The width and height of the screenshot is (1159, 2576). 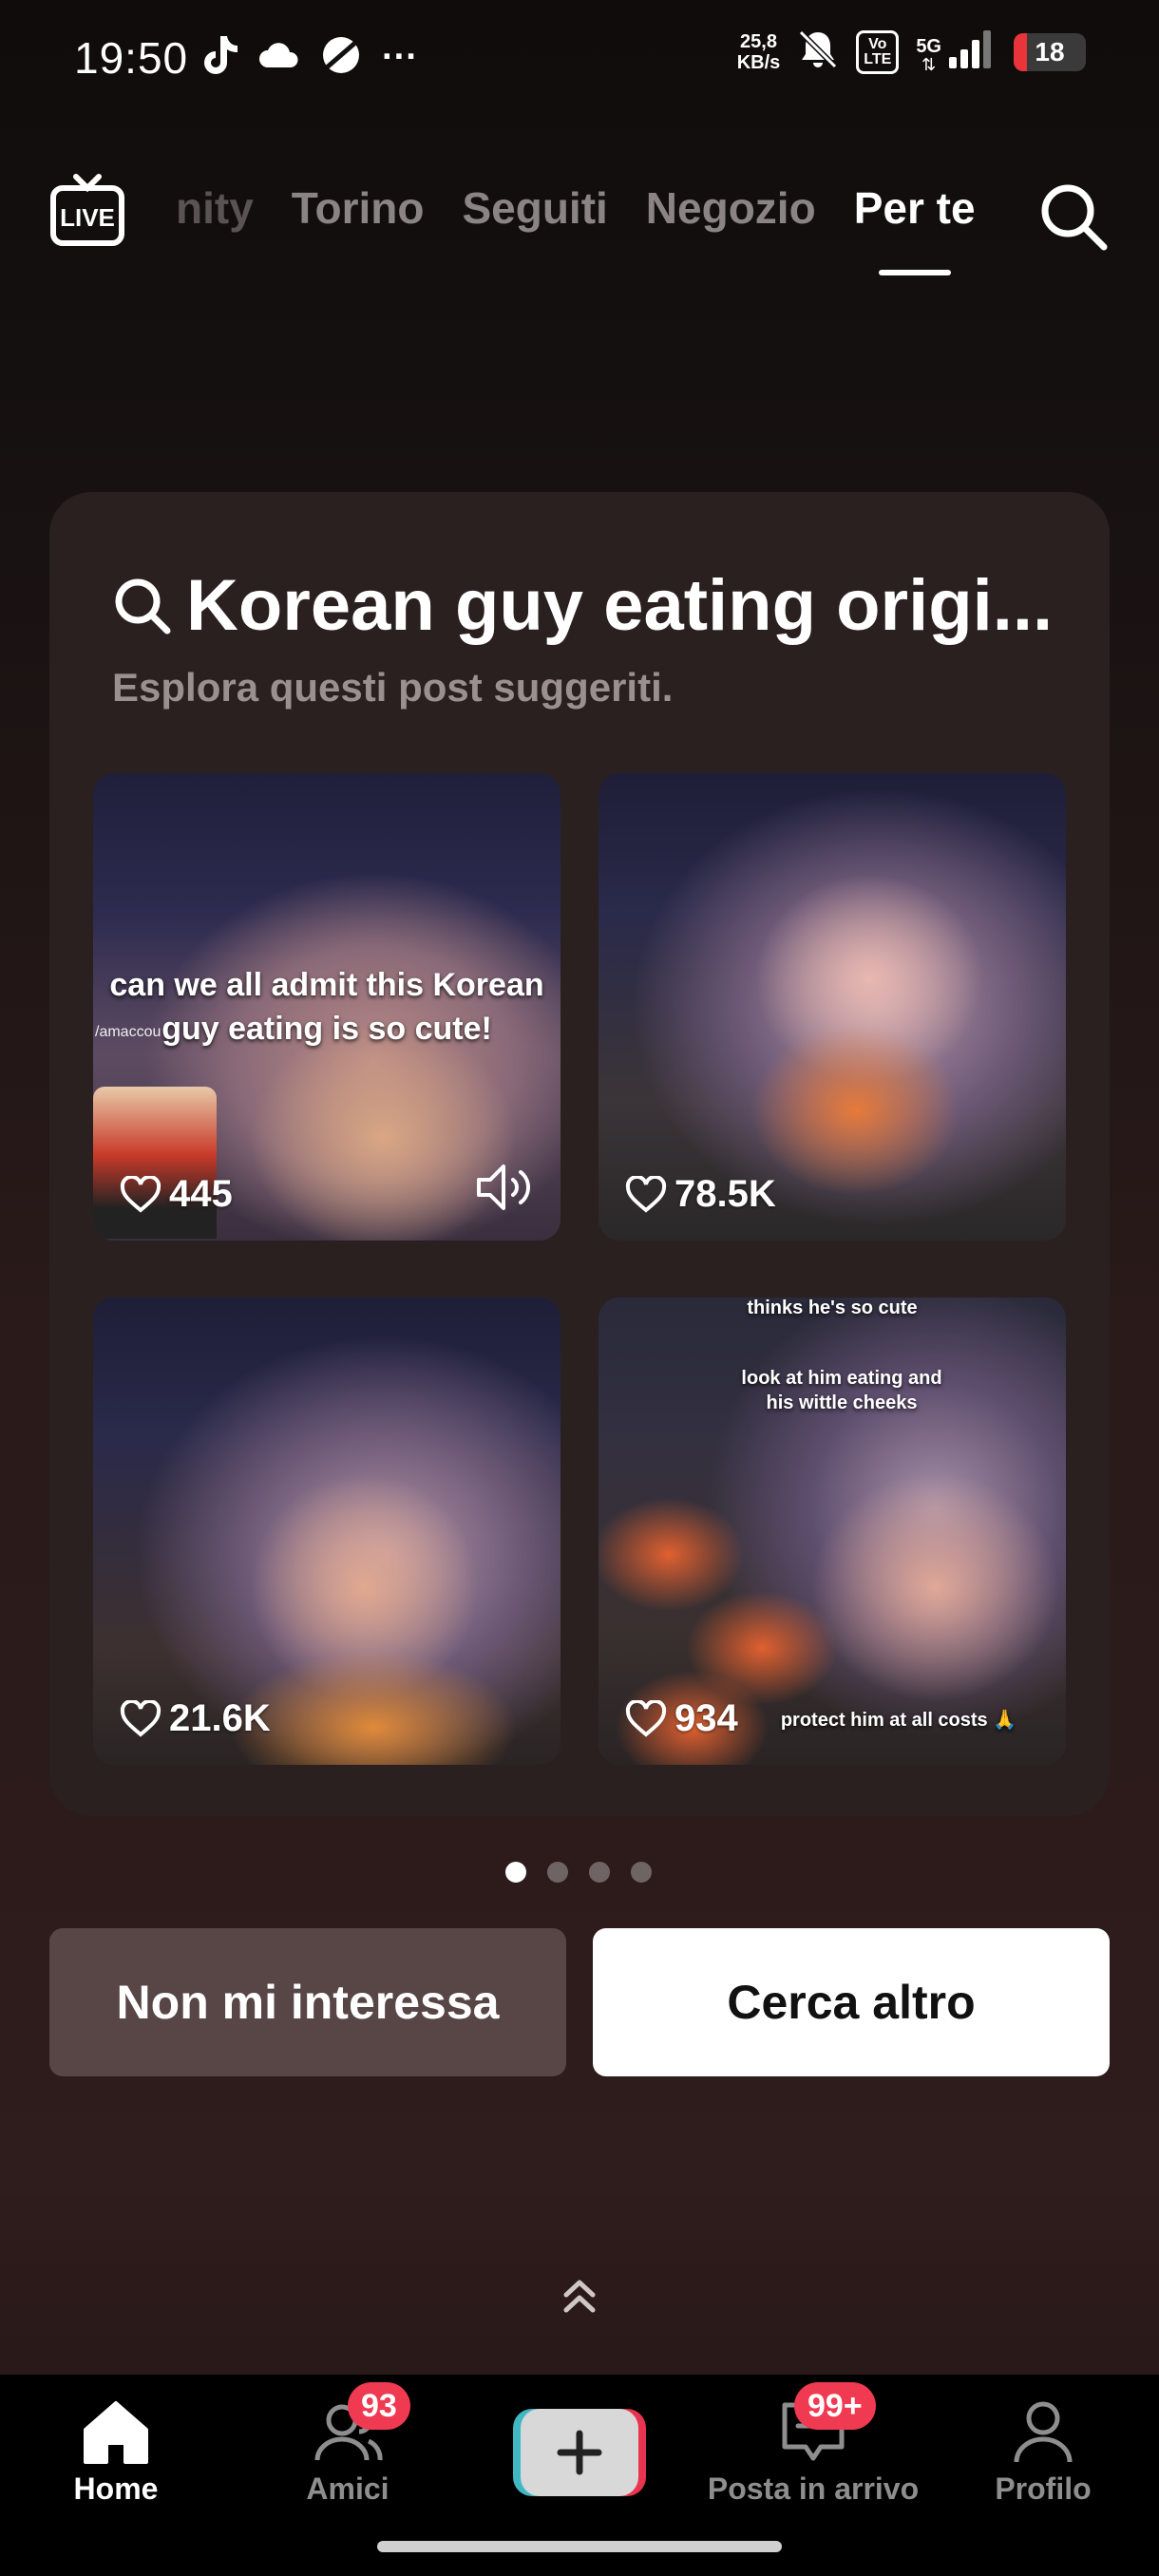 What do you see at coordinates (579, 59) in the screenshot?
I see `status-bar: 19:50 ··· 25,8 KB/s Vo LTE 5G ⇅ 18` at bounding box center [579, 59].